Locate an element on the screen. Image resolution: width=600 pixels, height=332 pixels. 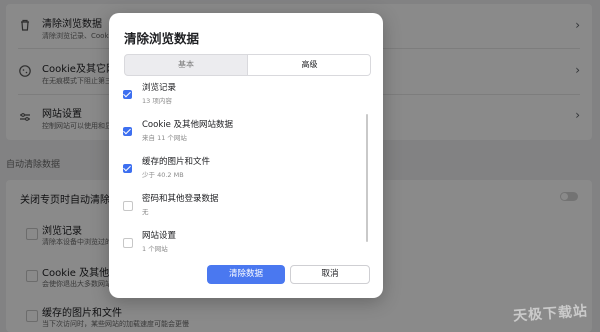
item-detail: 无 is located at coordinates (145, 212).